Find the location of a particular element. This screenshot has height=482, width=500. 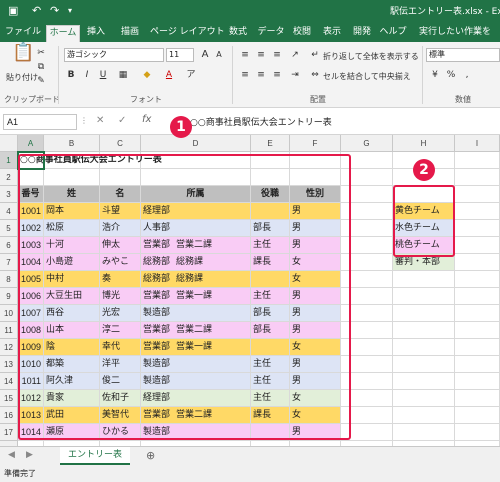

tab-8: 表示 is located at coordinates (332, 33).